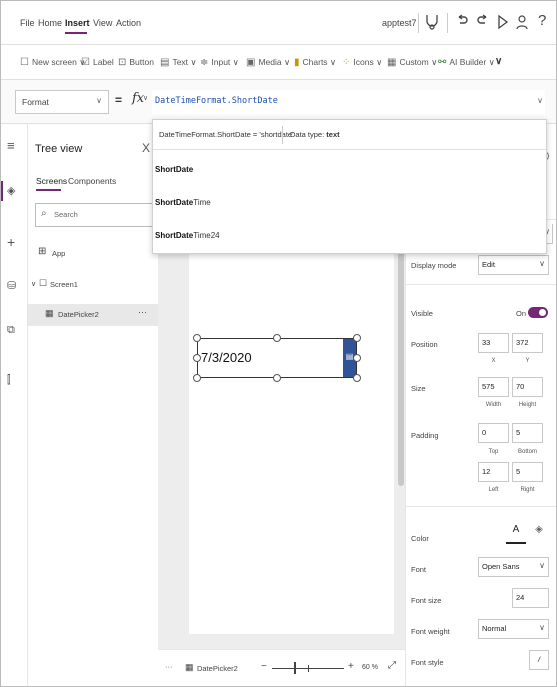  Describe the element at coordinates (527, 343) in the screenshot. I see `position-y-input: 372` at that location.